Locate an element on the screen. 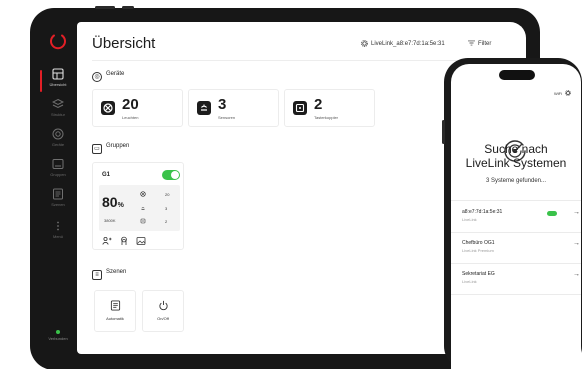 The height and width of the screenshot is (369, 586). search-title: LiveLink Systemen is located at coordinates (516, 163).